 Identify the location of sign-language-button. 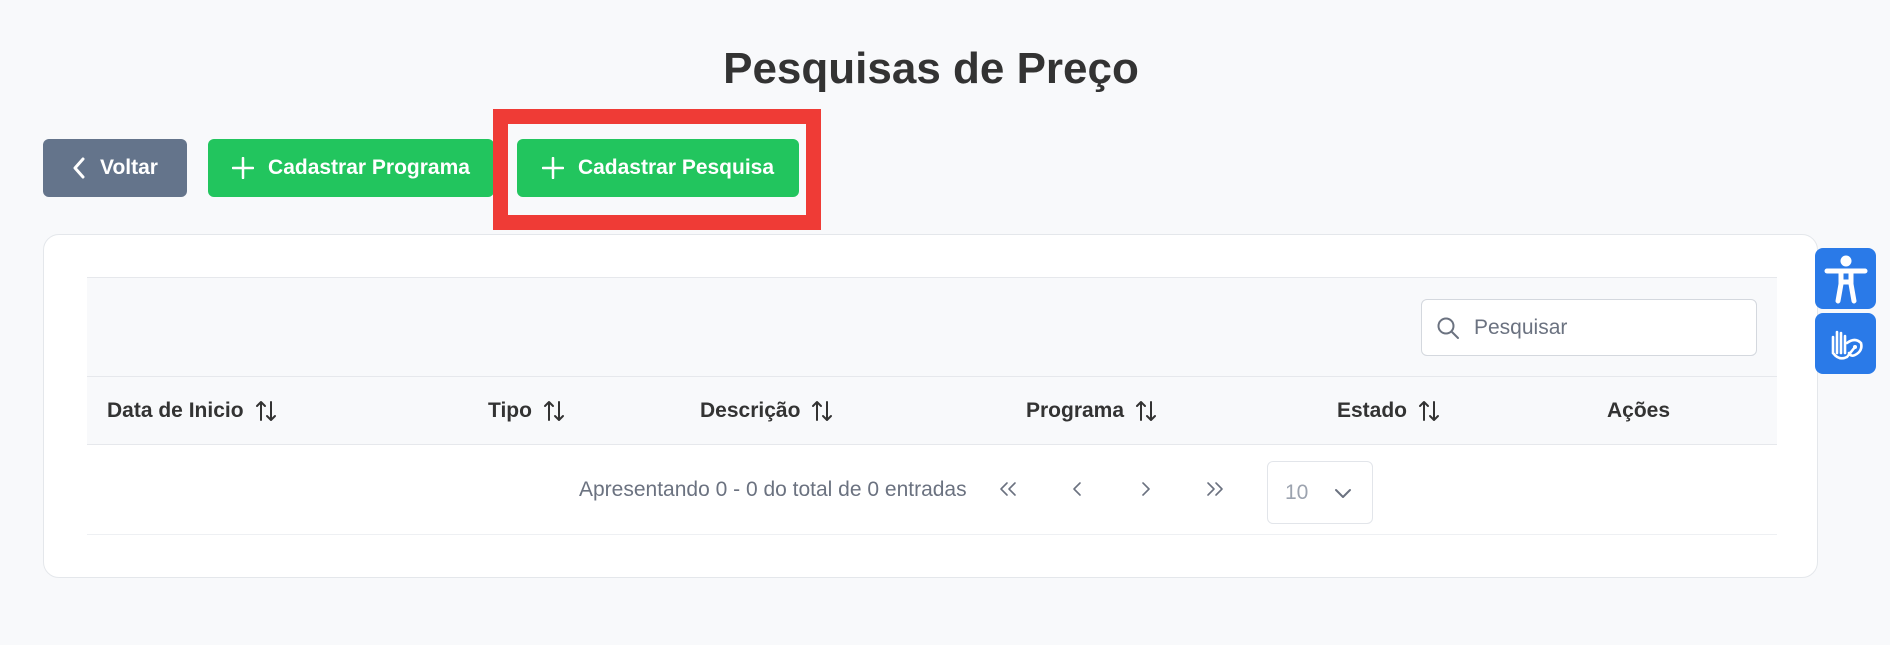
(1845, 343).